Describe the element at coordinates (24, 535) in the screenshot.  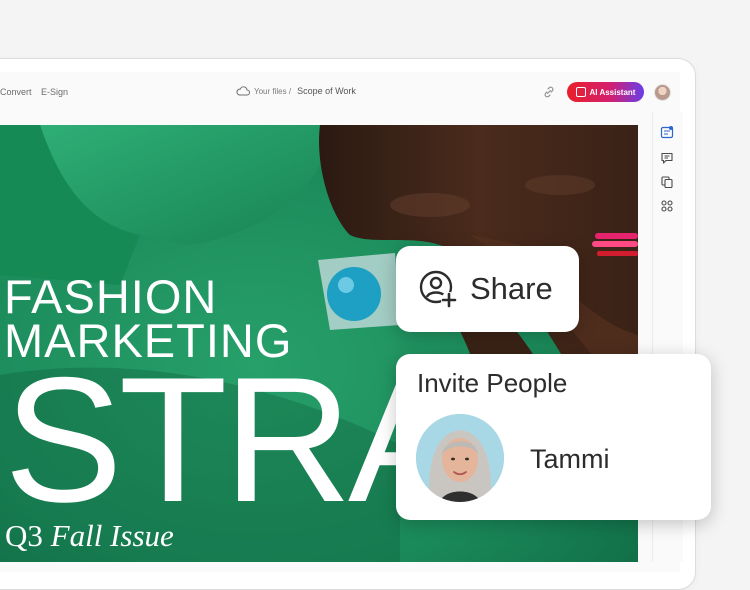
I see `issue-quarter: Q3` at that location.